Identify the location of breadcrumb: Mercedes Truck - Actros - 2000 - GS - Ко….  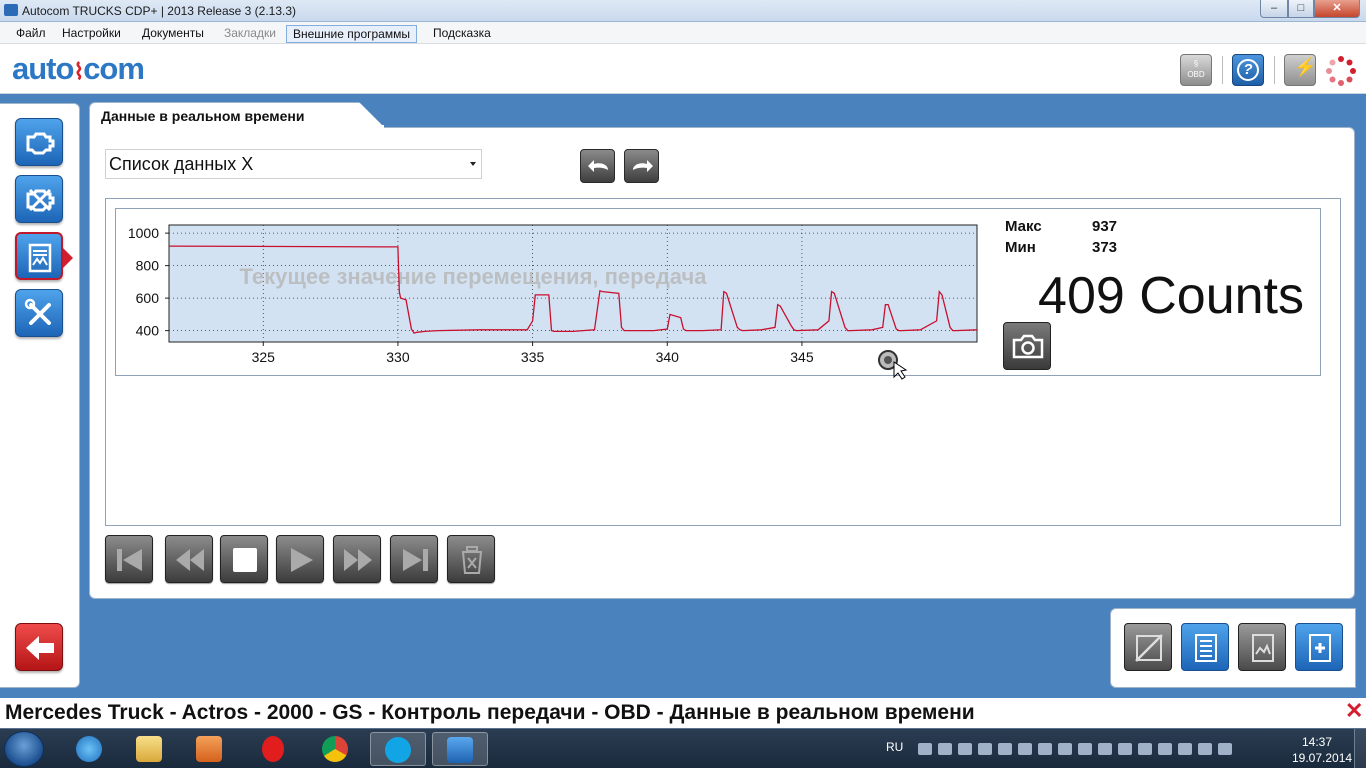
(490, 712).